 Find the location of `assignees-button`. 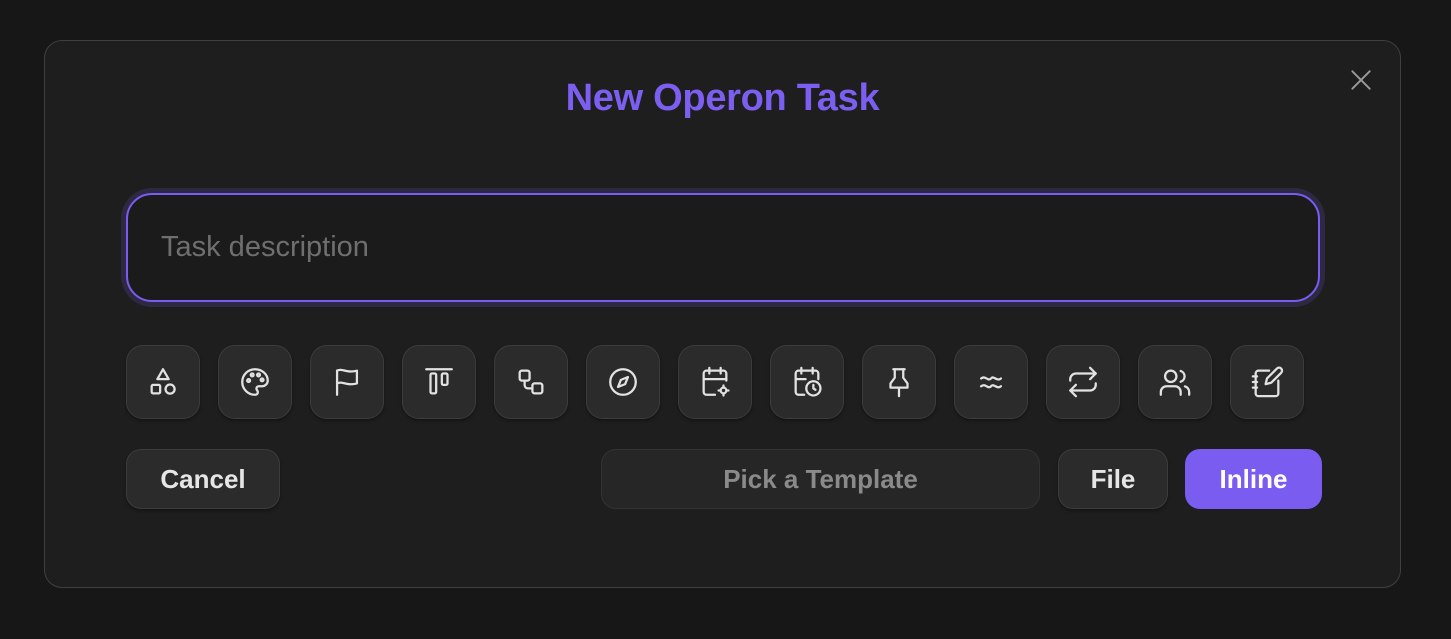

assignees-button is located at coordinates (1175, 382).